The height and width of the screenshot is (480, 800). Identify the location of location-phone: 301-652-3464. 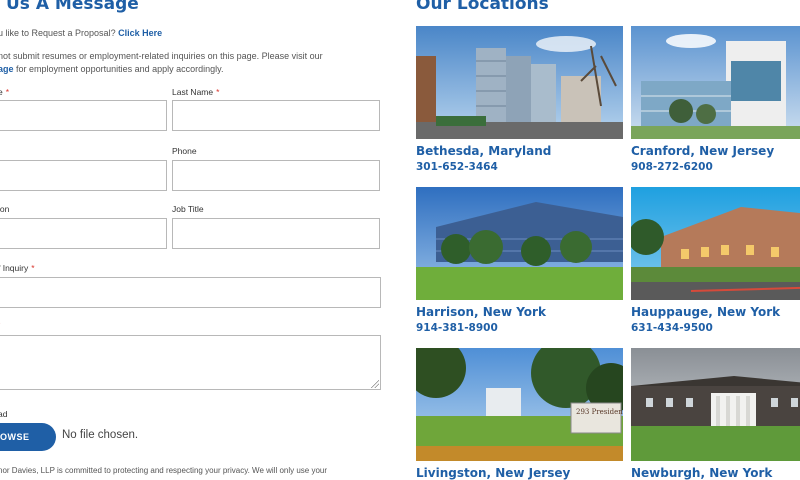
(457, 167).